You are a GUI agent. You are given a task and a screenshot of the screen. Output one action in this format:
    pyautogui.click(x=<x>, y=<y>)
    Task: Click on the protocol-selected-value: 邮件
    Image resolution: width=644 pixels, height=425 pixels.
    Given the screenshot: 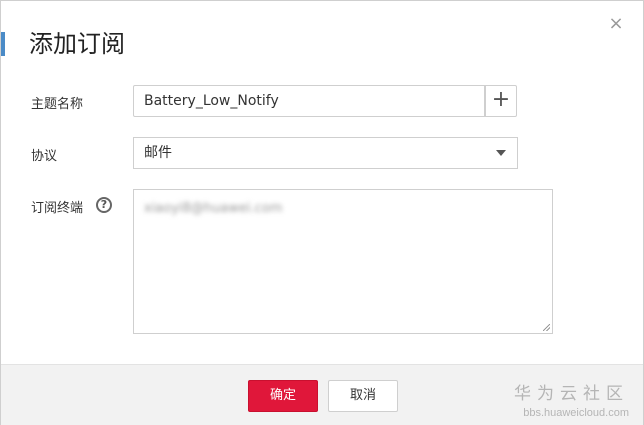 What is the action you would take?
    pyautogui.click(x=158, y=153)
    